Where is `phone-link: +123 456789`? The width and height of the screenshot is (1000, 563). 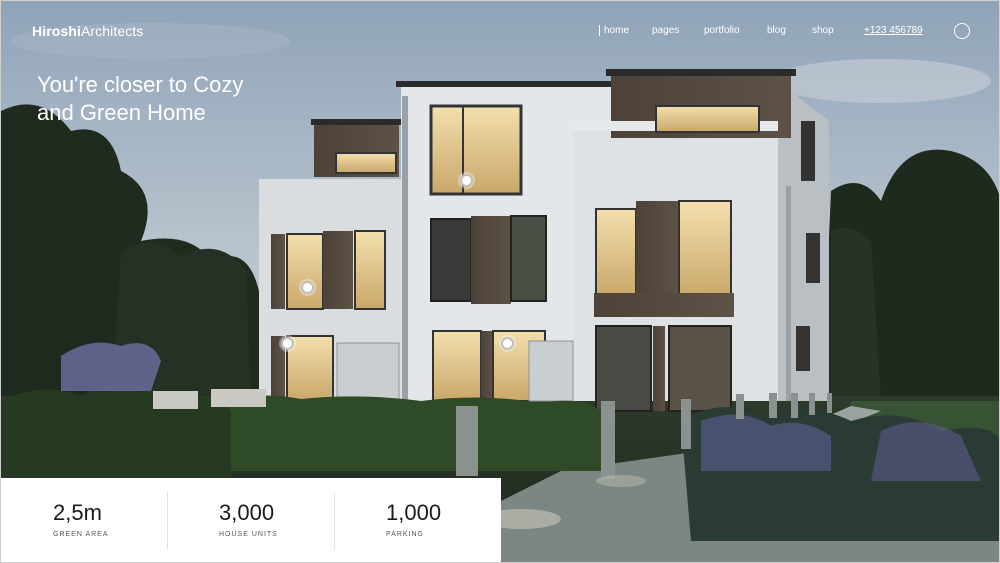
phone-link: +123 456789 is located at coordinates (893, 30).